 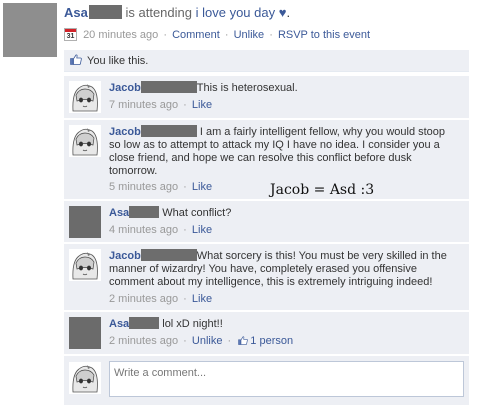 What do you see at coordinates (322, 190) in the screenshot?
I see `overlay-caption: Jacob = Asd :3` at bounding box center [322, 190].